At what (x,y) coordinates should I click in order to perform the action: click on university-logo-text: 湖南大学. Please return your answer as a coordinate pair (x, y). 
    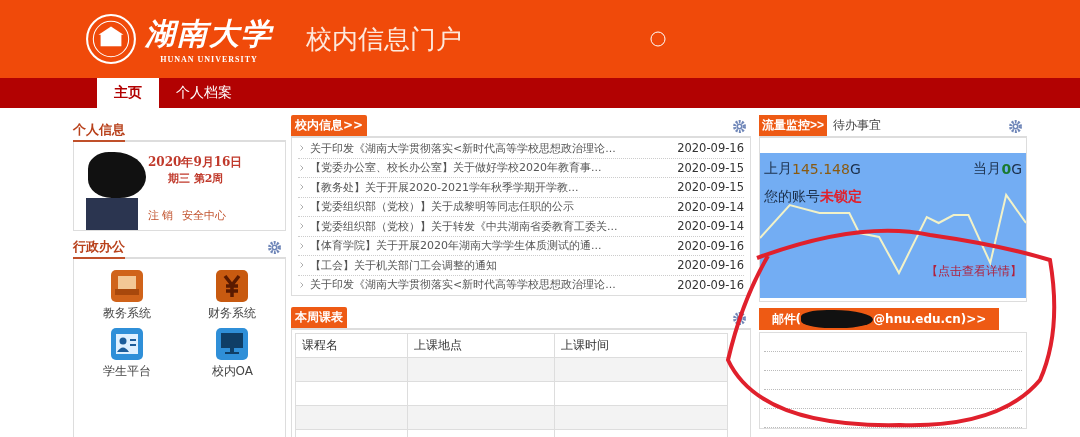
    Looking at the image, I should click on (209, 34).